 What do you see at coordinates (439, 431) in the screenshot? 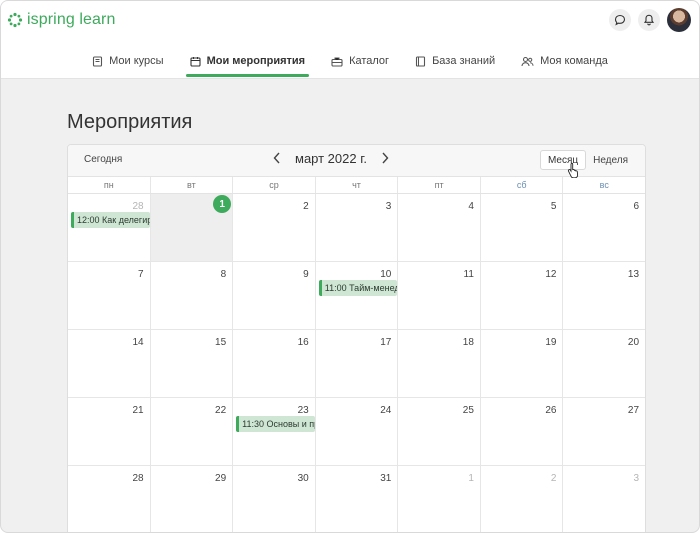
I see `day-cell: 25` at bounding box center [439, 431].